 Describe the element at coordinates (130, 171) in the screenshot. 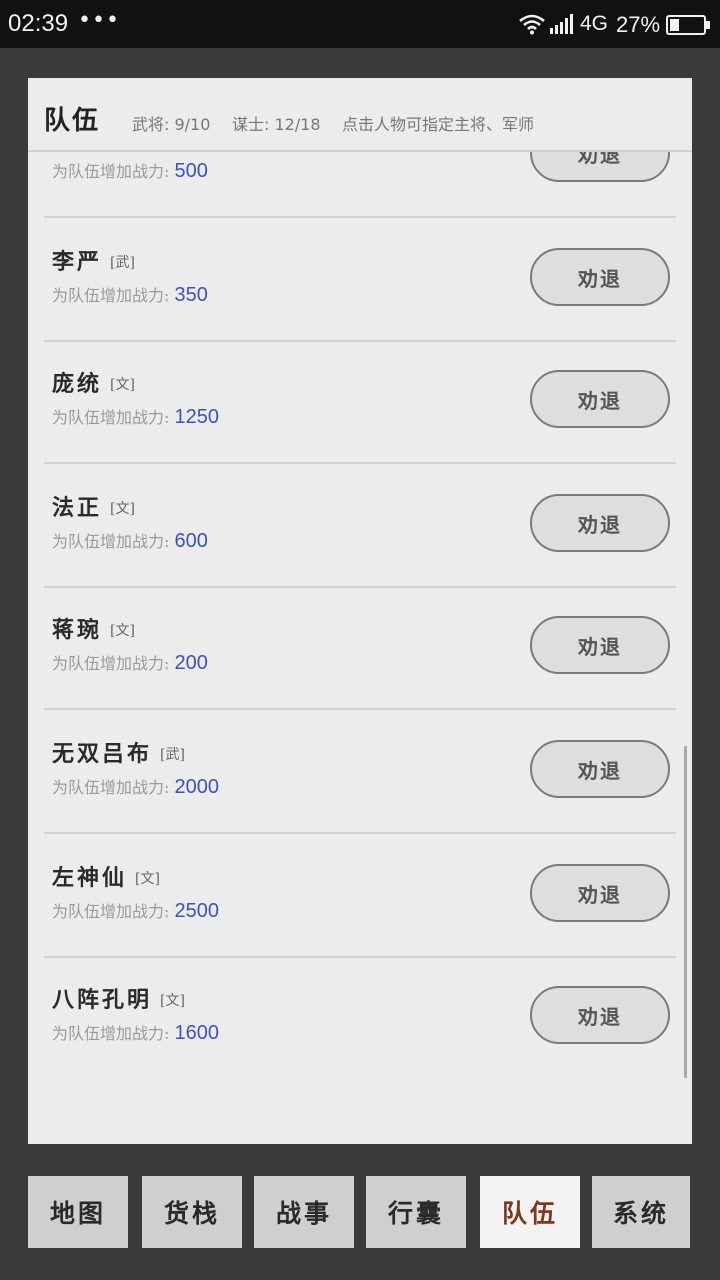

I see `member-power: 为队伍增加战力: 500` at that location.